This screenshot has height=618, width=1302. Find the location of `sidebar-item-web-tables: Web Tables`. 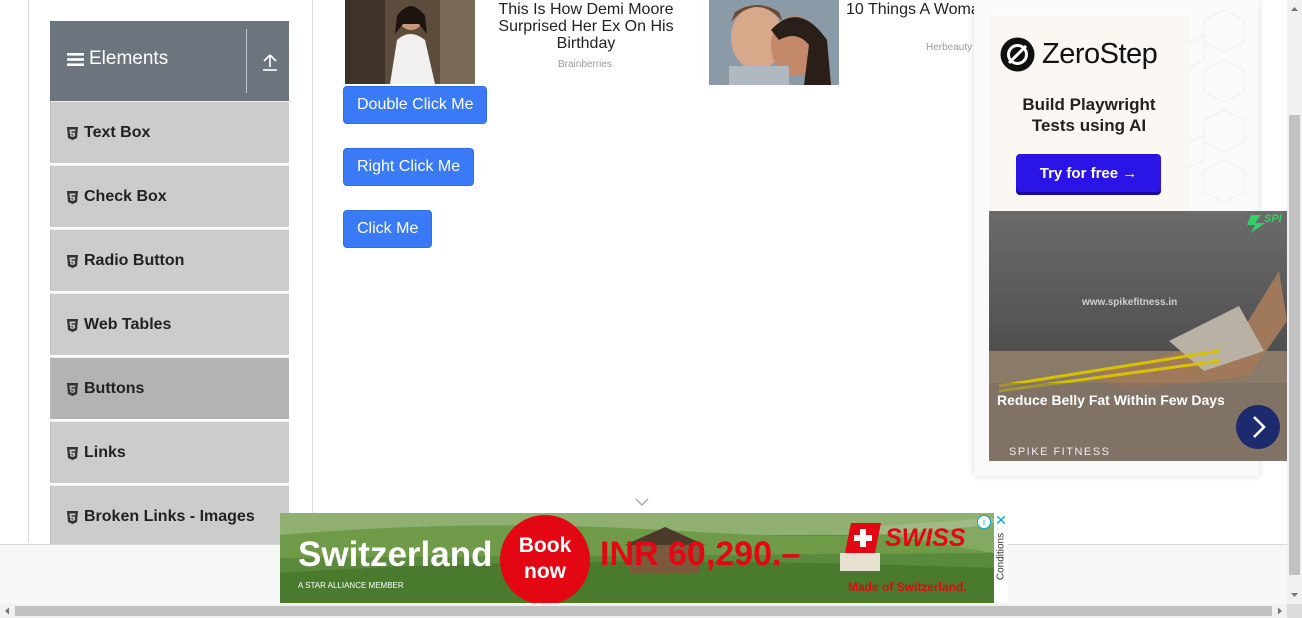

sidebar-item-web-tables: Web Tables is located at coordinates (169, 324).